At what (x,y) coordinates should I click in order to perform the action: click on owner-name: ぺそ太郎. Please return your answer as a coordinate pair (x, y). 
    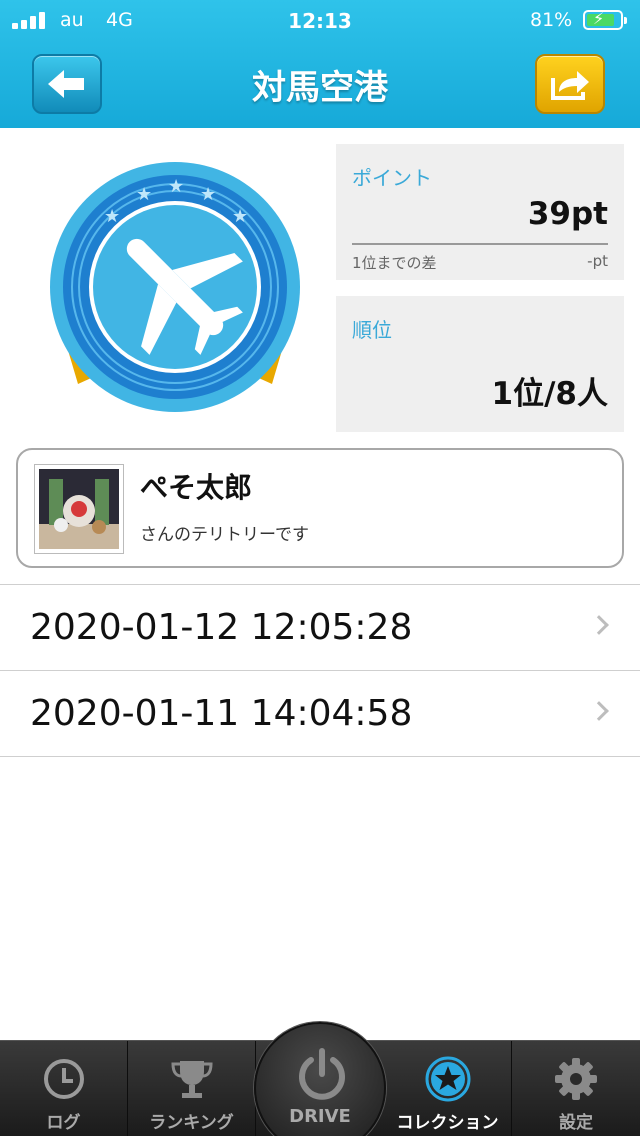
    Looking at the image, I should click on (196, 487).